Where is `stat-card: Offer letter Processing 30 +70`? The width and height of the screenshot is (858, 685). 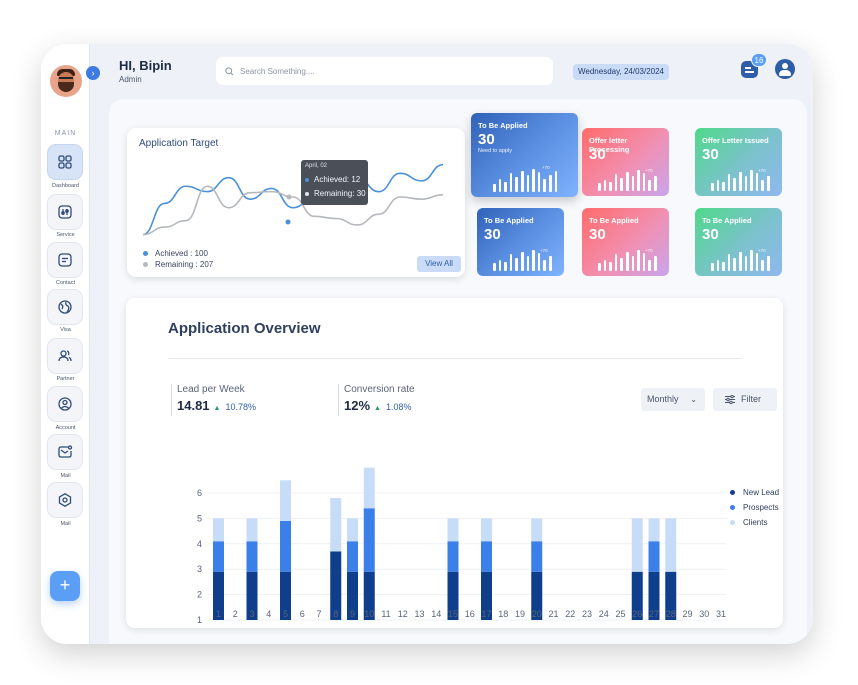 stat-card: Offer letter Processing 30 +70 is located at coordinates (625, 162).